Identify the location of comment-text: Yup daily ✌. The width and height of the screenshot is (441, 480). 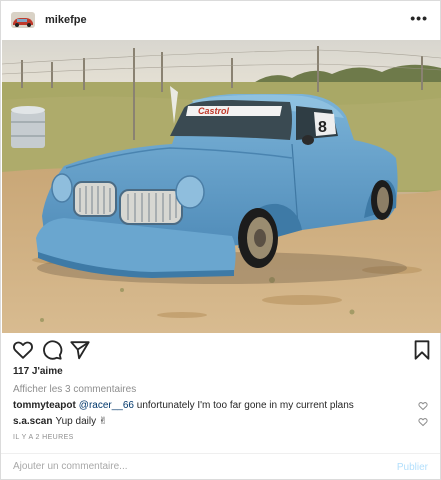
(81, 421).